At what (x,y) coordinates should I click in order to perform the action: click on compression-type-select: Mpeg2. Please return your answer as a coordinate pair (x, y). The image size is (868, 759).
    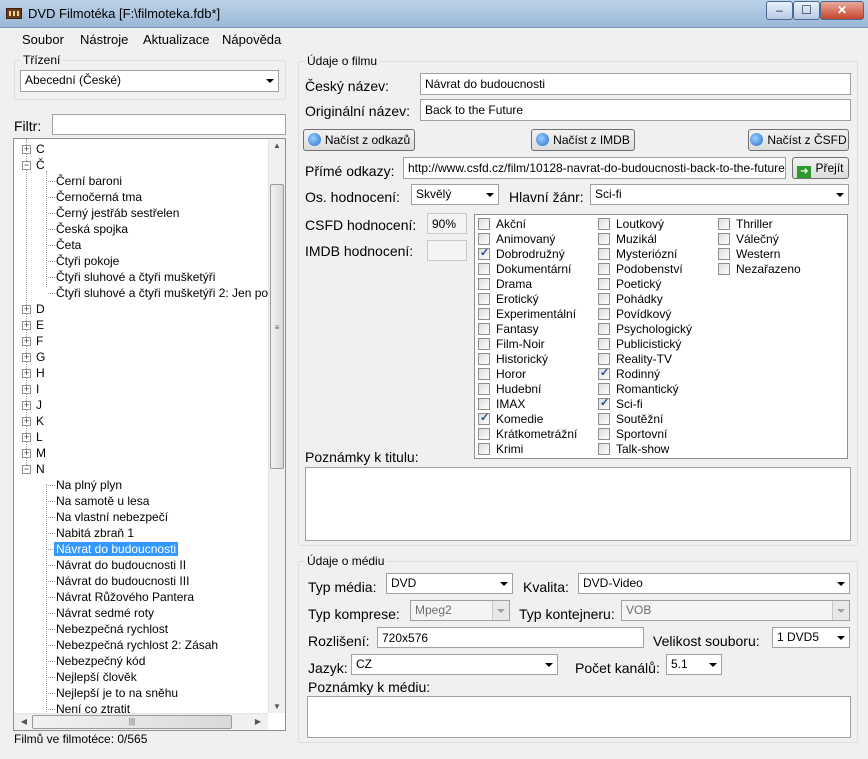
    Looking at the image, I should click on (460, 610).